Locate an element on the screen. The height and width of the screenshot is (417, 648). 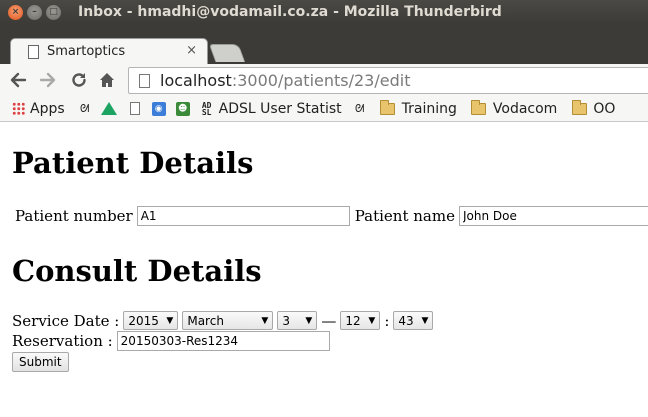
url-path: :3000/patients/23/edit is located at coordinates (321, 80).